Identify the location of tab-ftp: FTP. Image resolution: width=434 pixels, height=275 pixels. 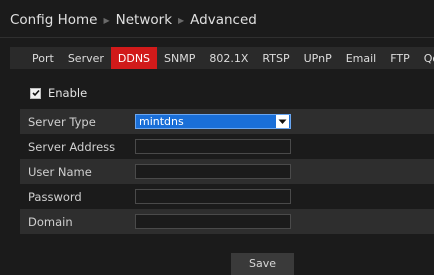
(400, 58).